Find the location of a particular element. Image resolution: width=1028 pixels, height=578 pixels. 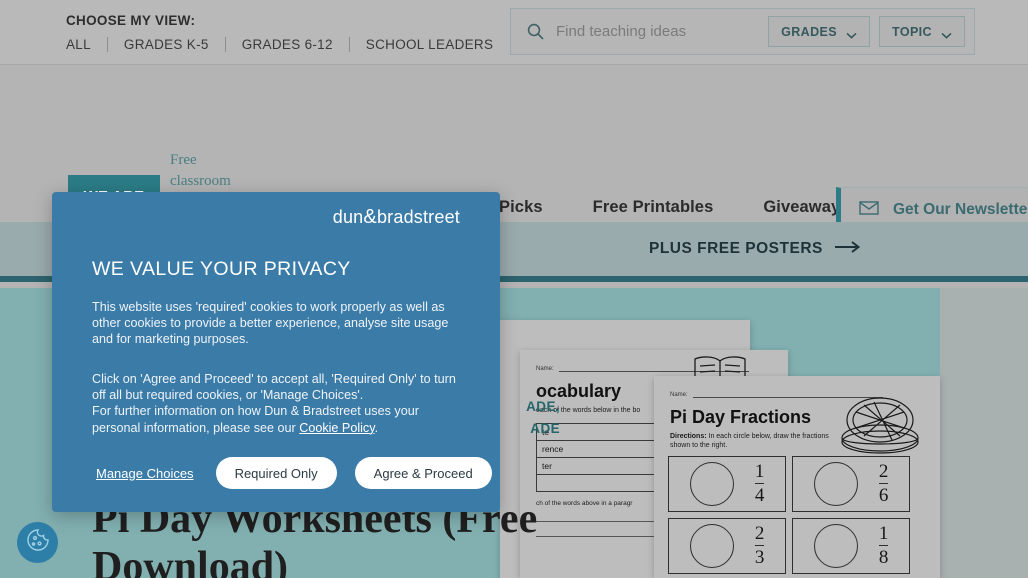

get-newsletter-label: Get Our Newsletter is located at coordinates (960, 209).